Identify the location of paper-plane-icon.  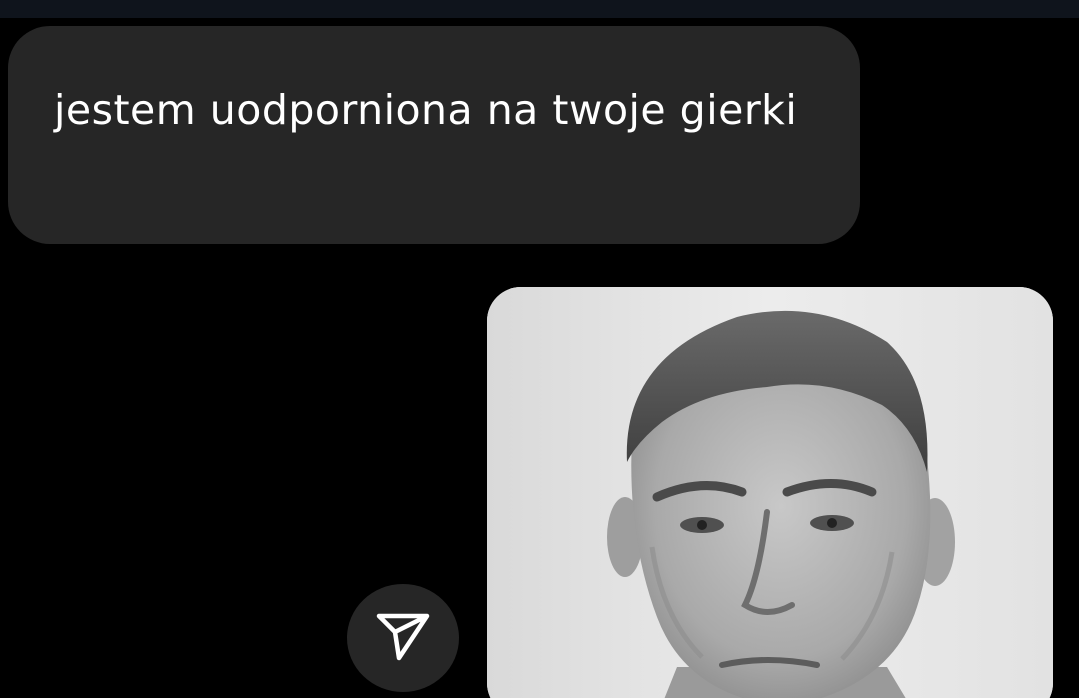
(403, 638).